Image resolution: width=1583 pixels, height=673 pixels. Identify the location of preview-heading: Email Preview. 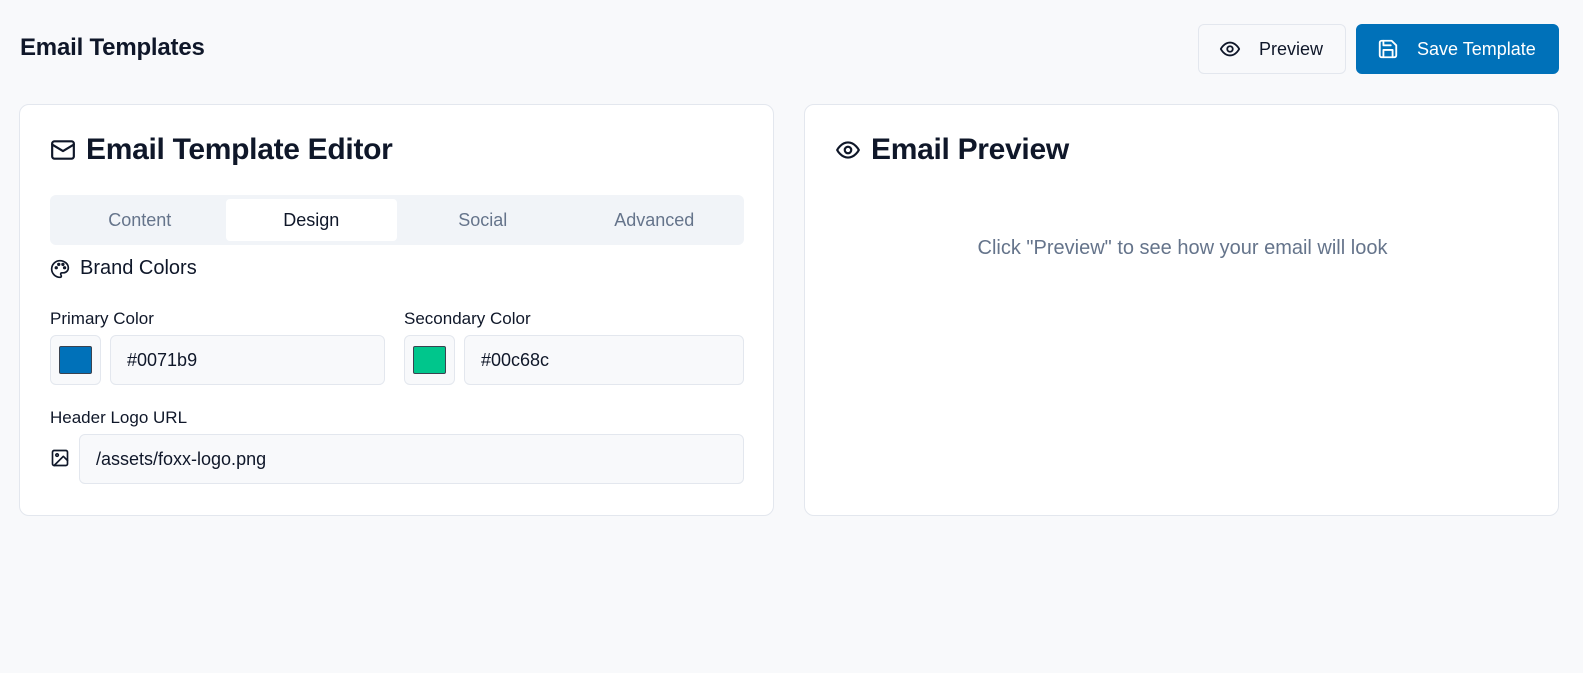
(952, 150).